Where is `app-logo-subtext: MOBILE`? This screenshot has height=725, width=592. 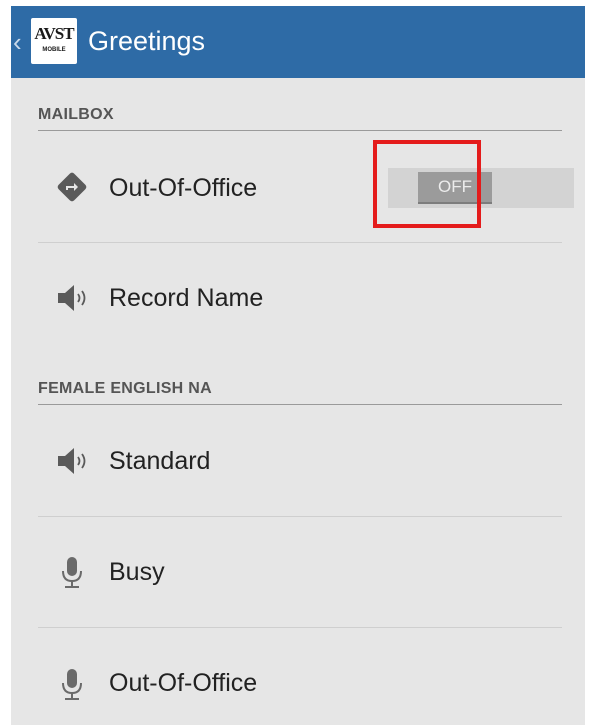 app-logo-subtext: MOBILE is located at coordinates (54, 50).